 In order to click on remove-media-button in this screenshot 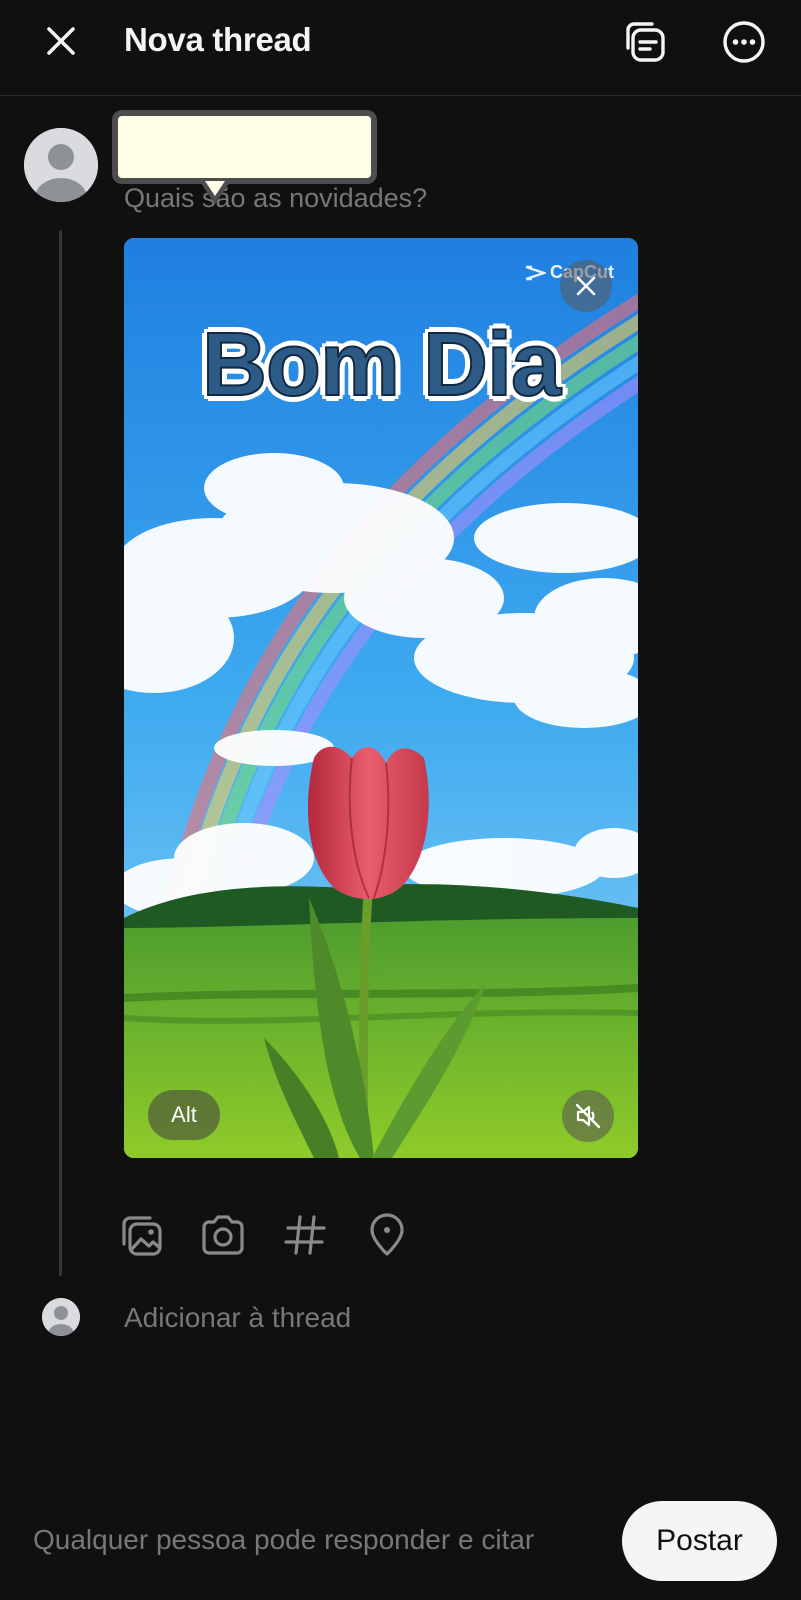, I will do `click(586, 286)`.